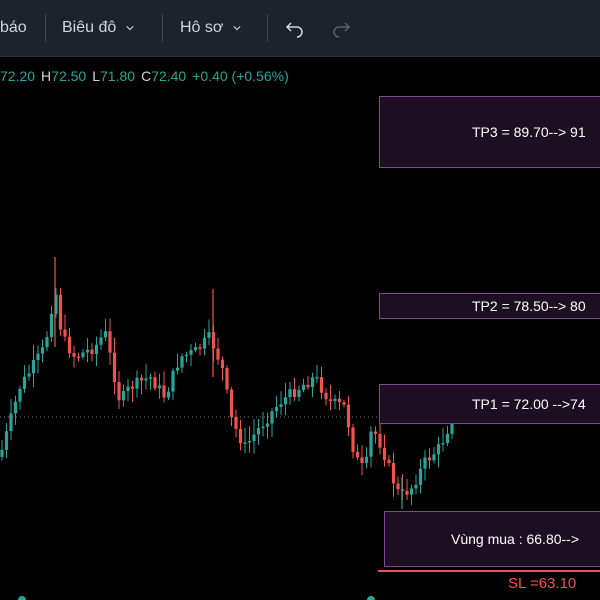 The image size is (600, 600). I want to click on toolbar-menu-profile: Hô sơ, so click(210, 28).